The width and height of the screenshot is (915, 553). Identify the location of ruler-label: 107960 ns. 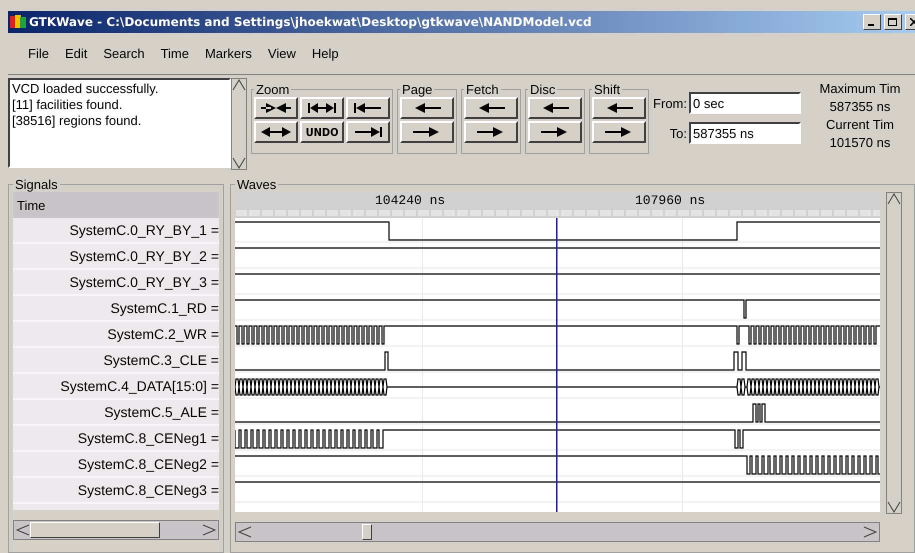
(670, 200).